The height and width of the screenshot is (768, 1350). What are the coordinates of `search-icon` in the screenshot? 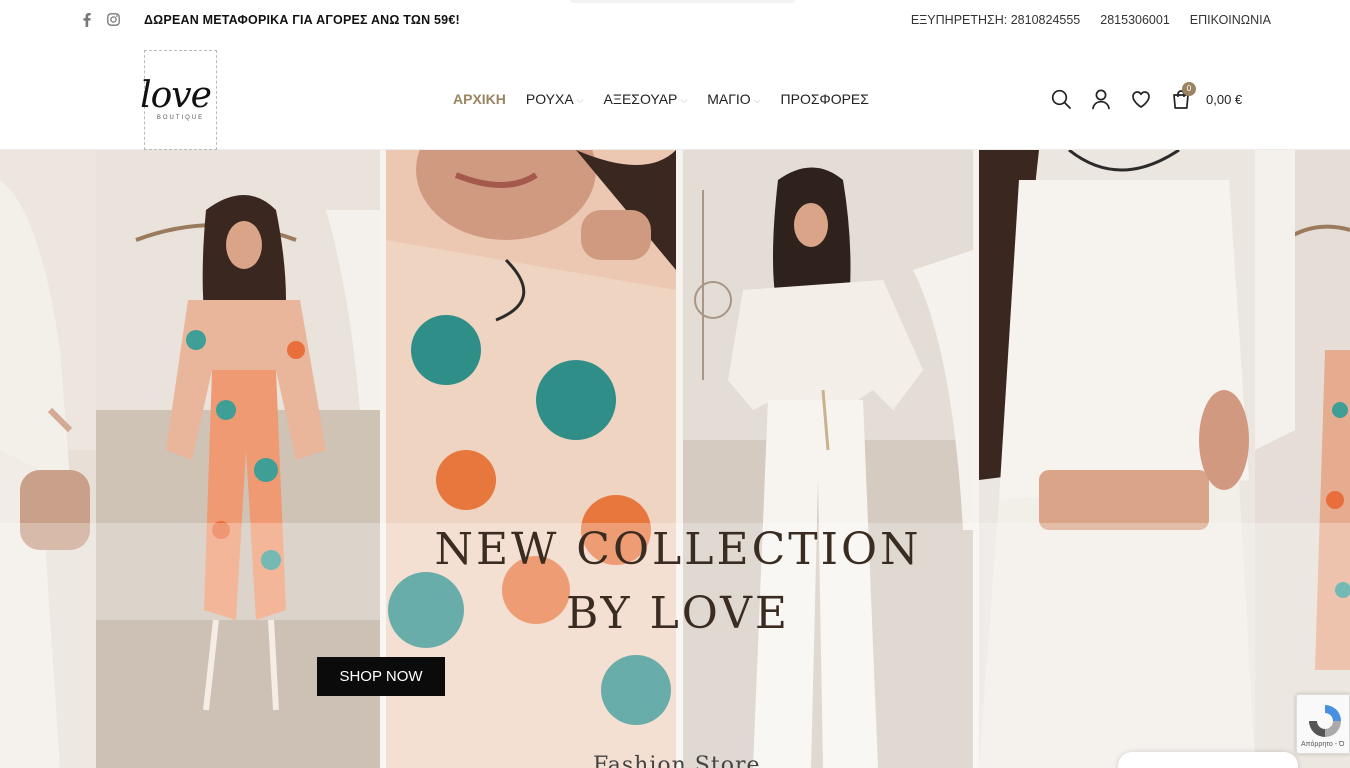 It's located at (1061, 99).